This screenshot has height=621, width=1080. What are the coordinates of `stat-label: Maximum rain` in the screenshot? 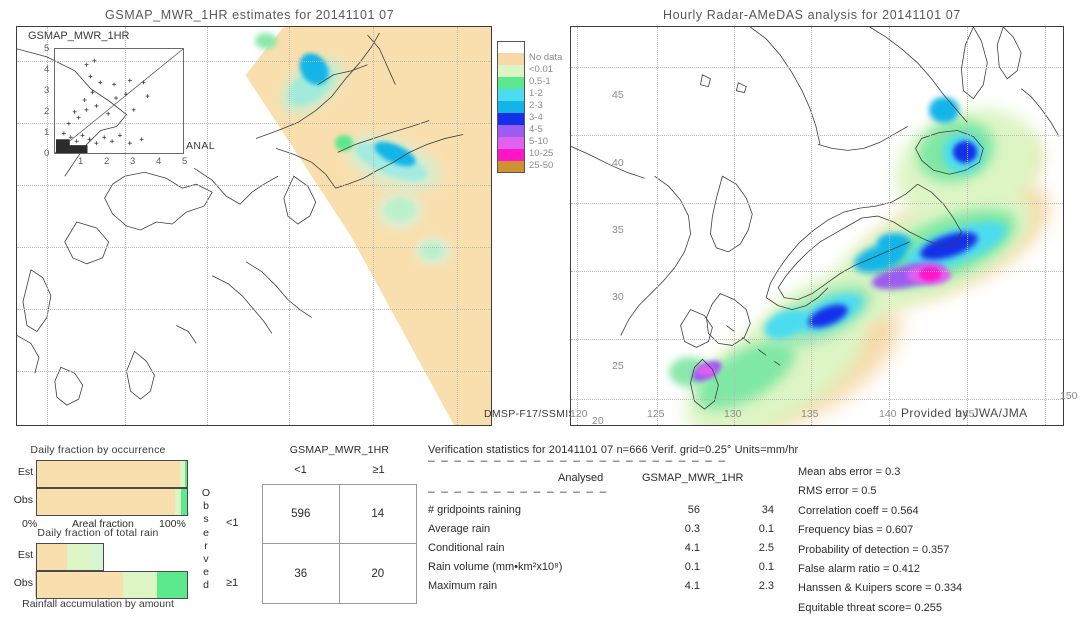 It's located at (463, 586).